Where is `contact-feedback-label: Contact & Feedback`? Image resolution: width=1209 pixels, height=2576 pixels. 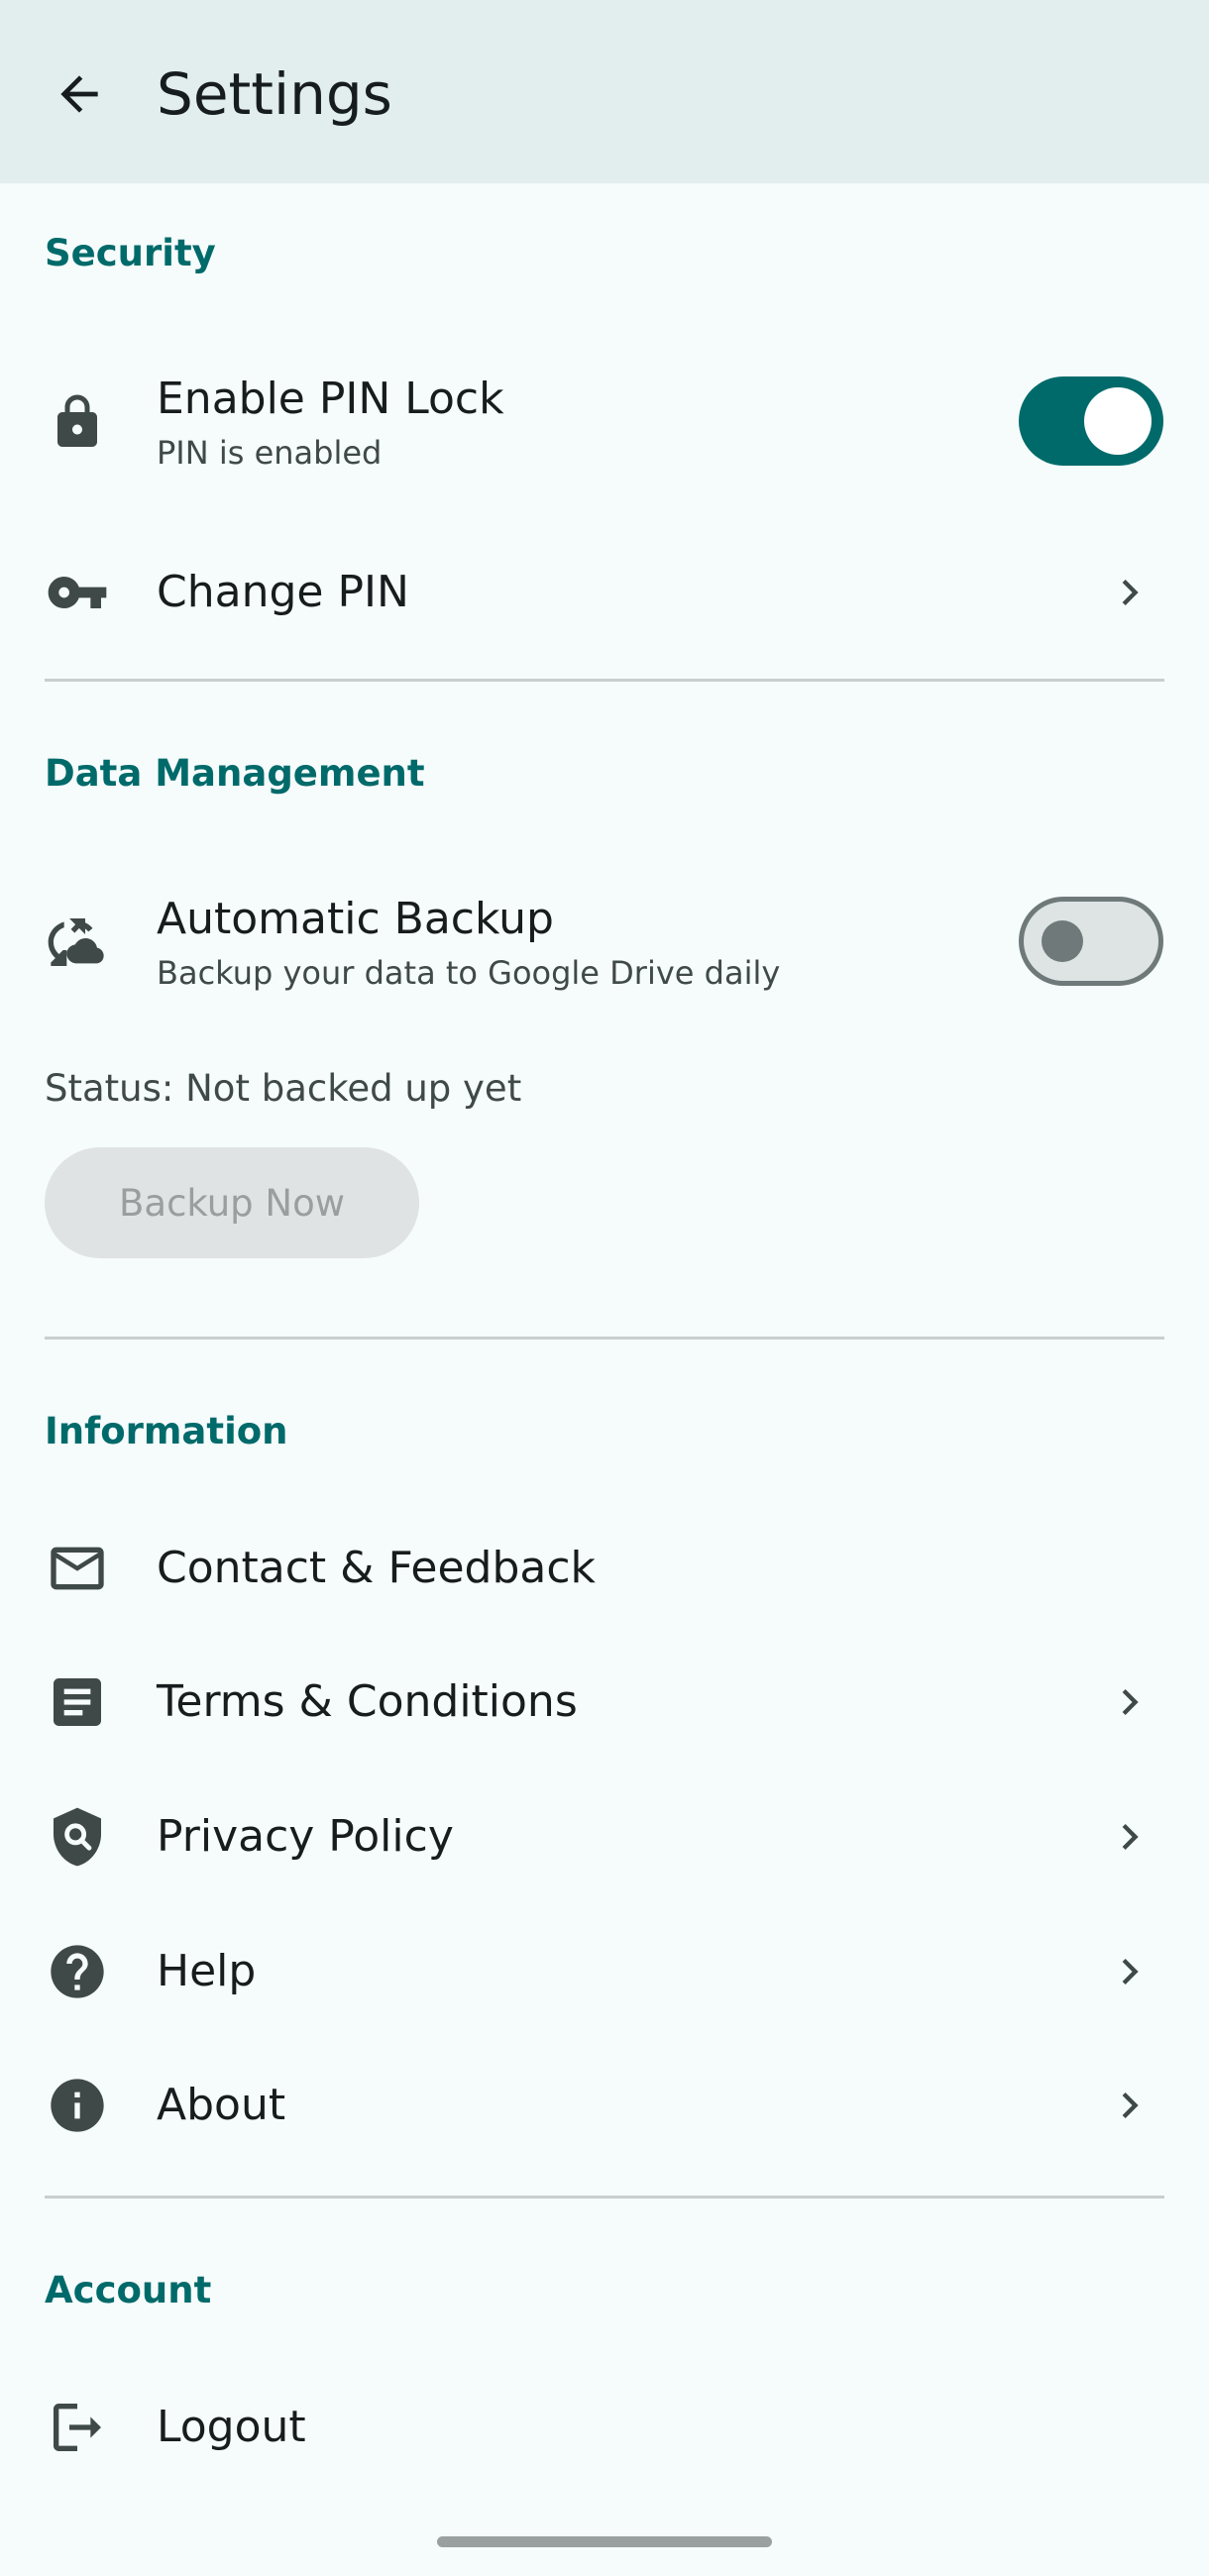
contact-feedback-label: Contact & Feedback is located at coordinates (377, 1568).